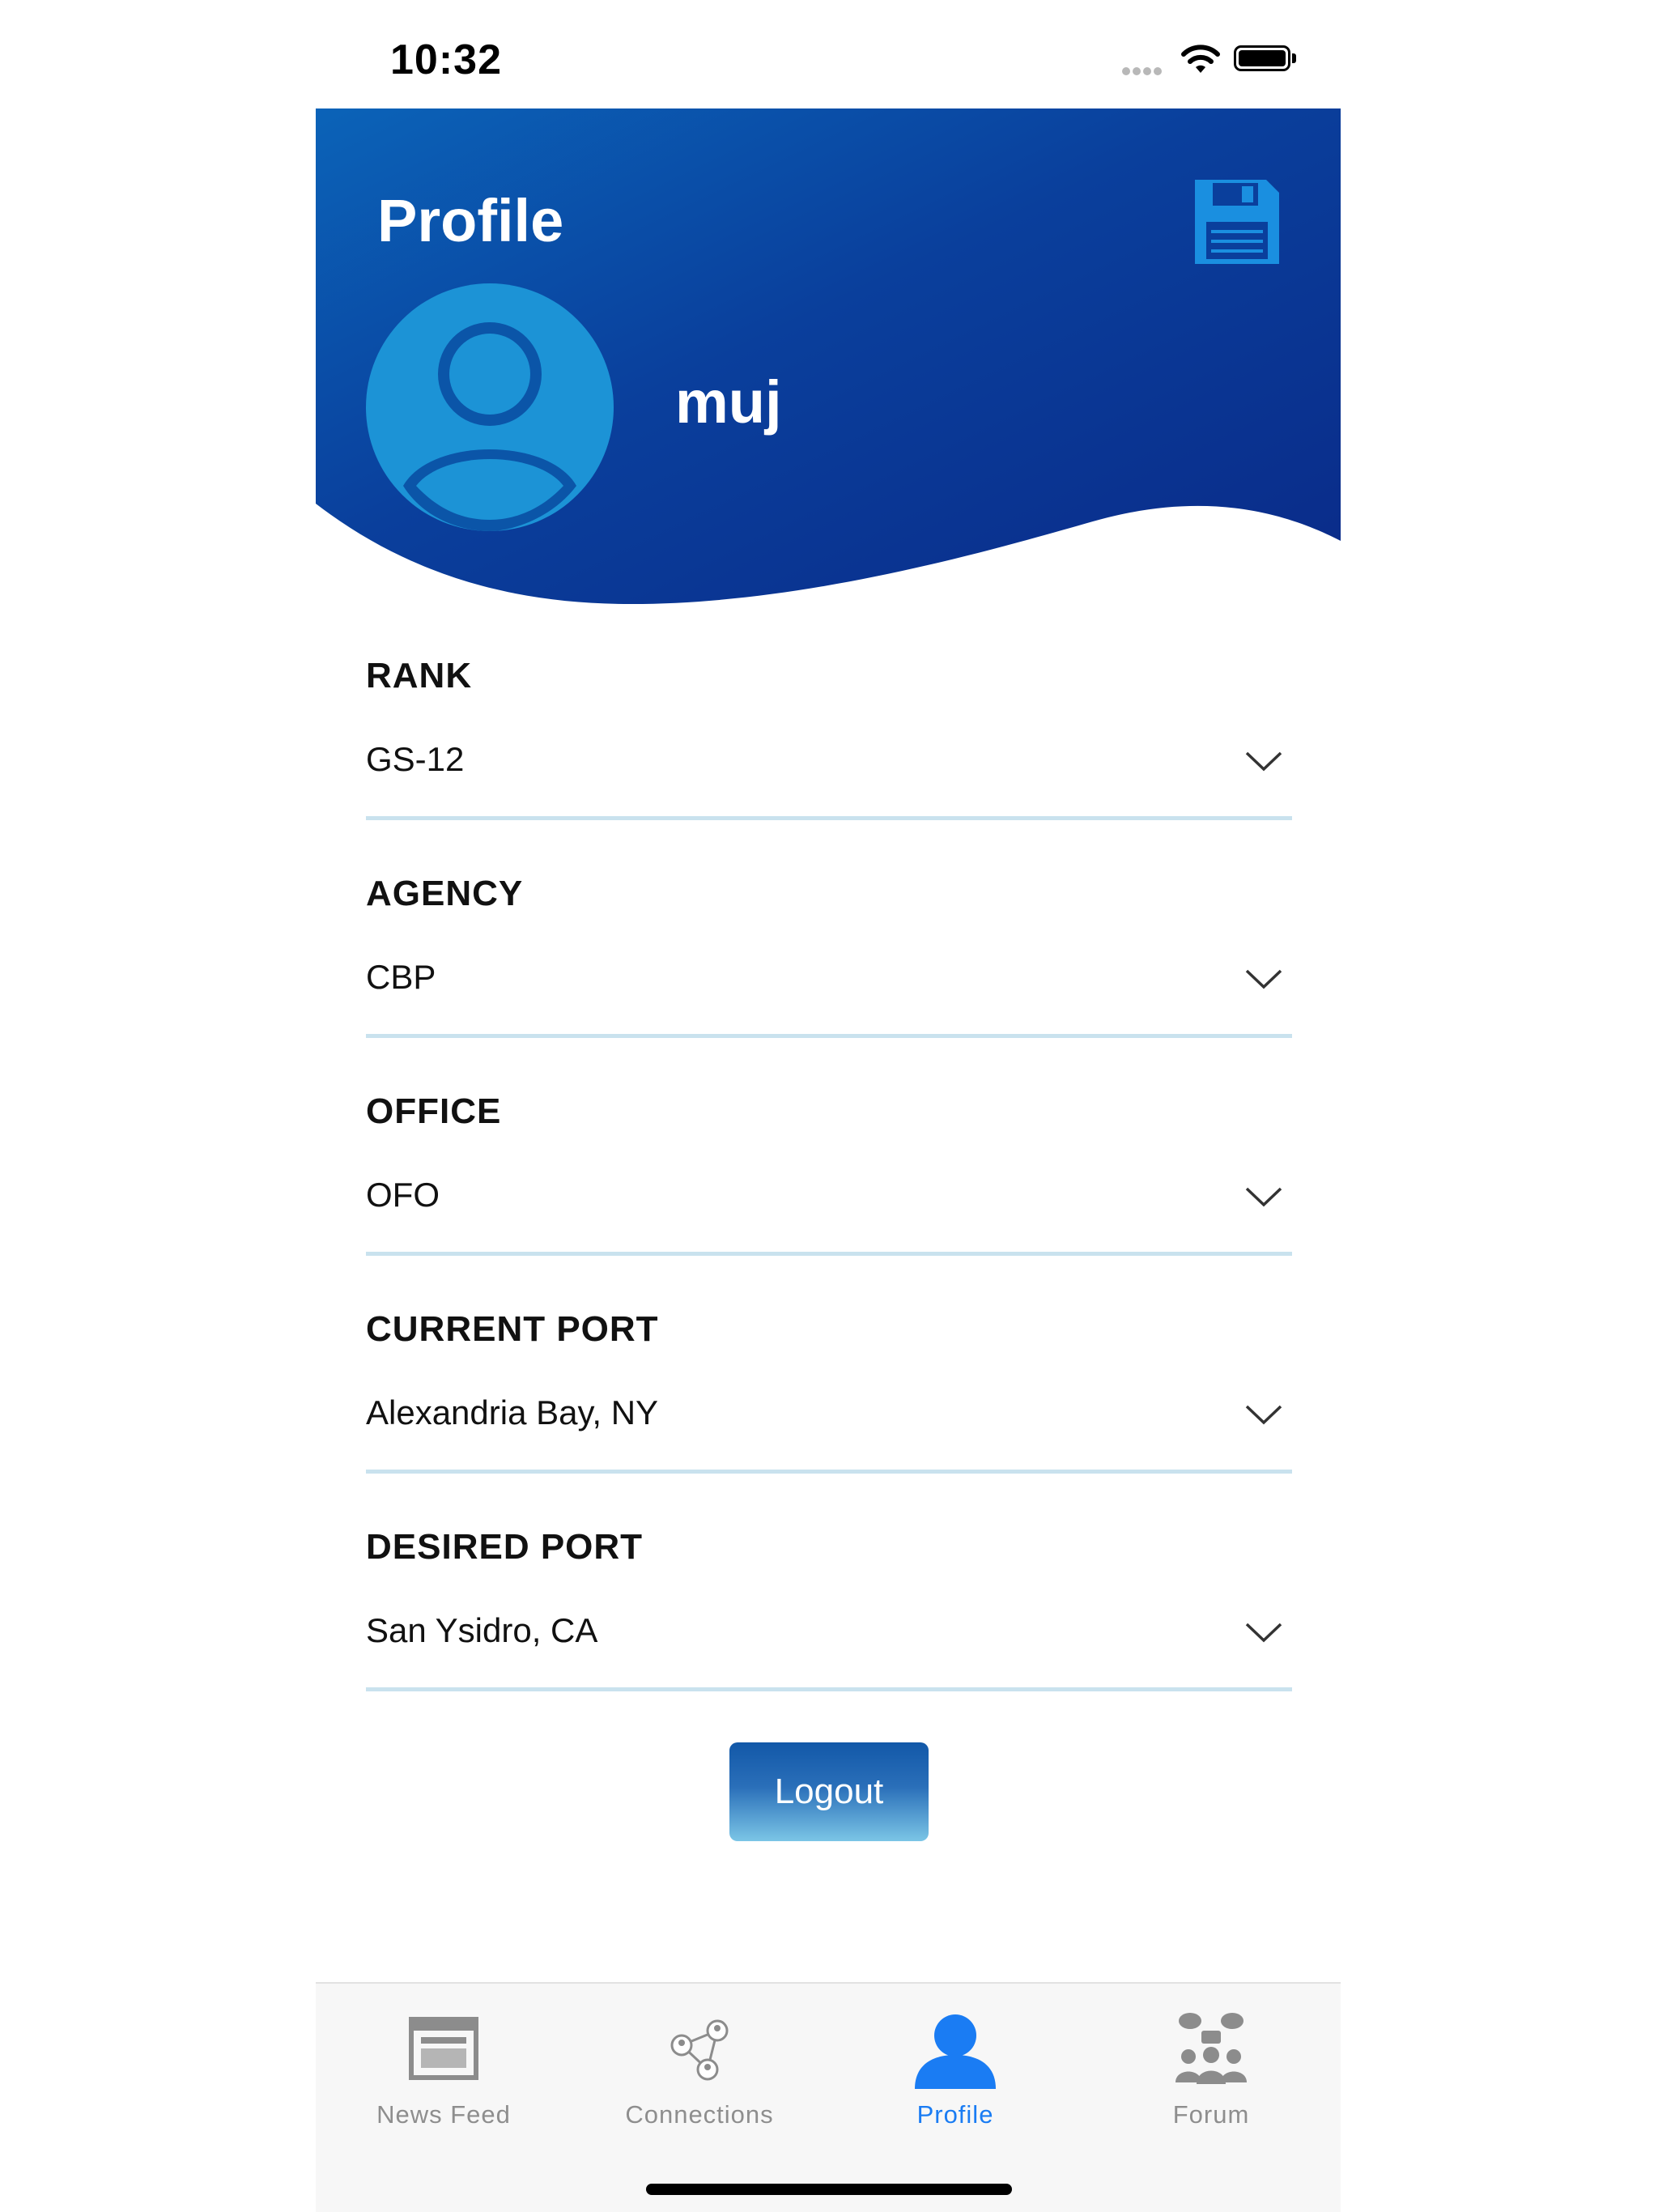 The height and width of the screenshot is (2212, 1658). I want to click on forum-icon, so click(1211, 2048).